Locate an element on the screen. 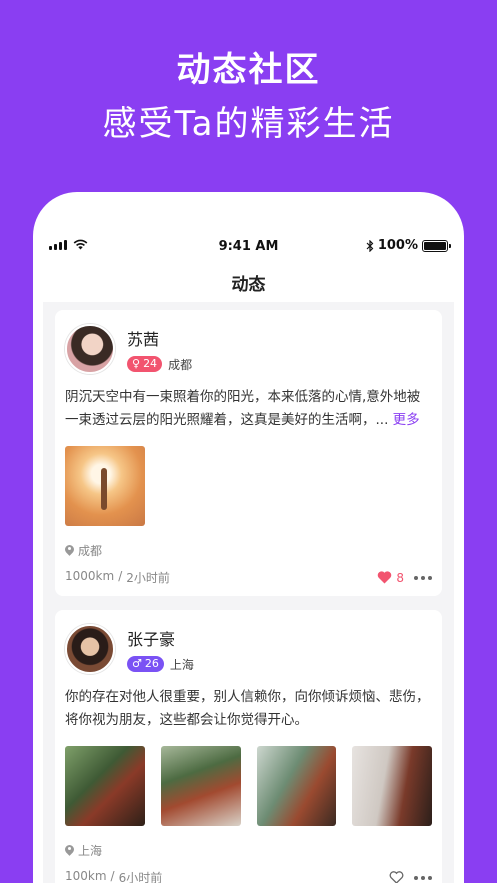 This screenshot has height=883, width=497. status-bar: 9:41 AM 100% is located at coordinates (248, 247).